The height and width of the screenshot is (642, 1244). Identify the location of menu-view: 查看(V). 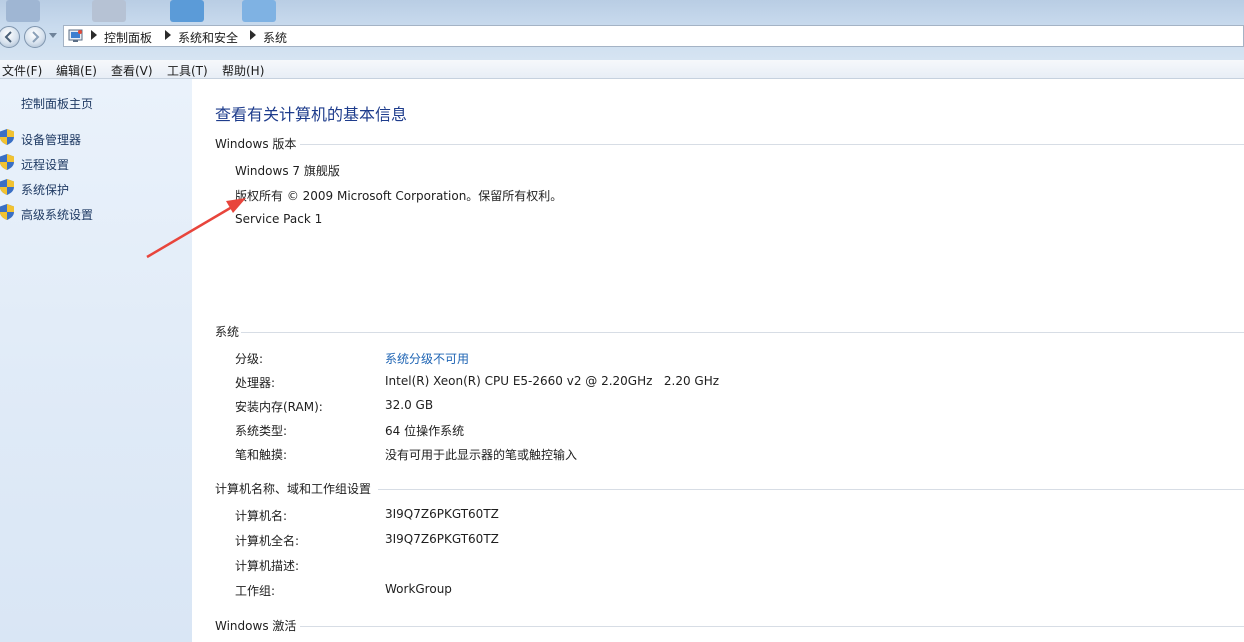
(132, 70).